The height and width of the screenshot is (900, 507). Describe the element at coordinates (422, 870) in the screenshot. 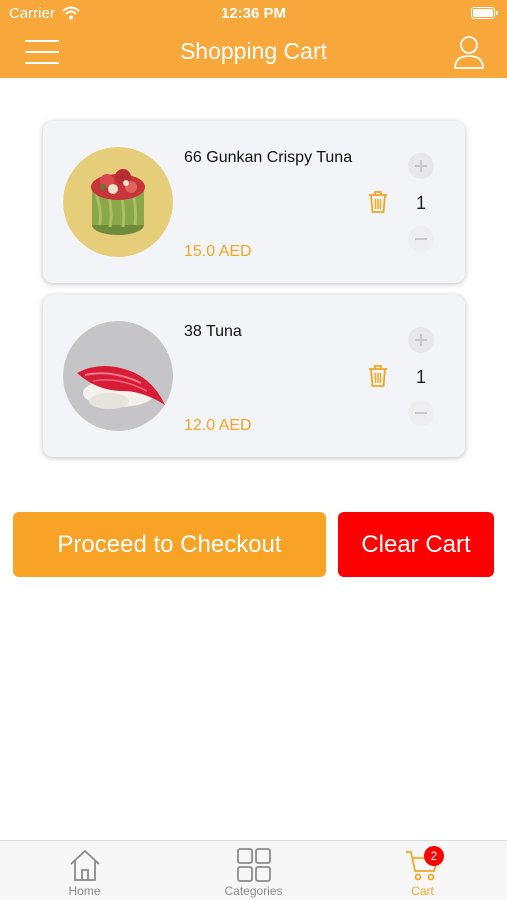

I see `tab-cart: 2 Cart` at that location.